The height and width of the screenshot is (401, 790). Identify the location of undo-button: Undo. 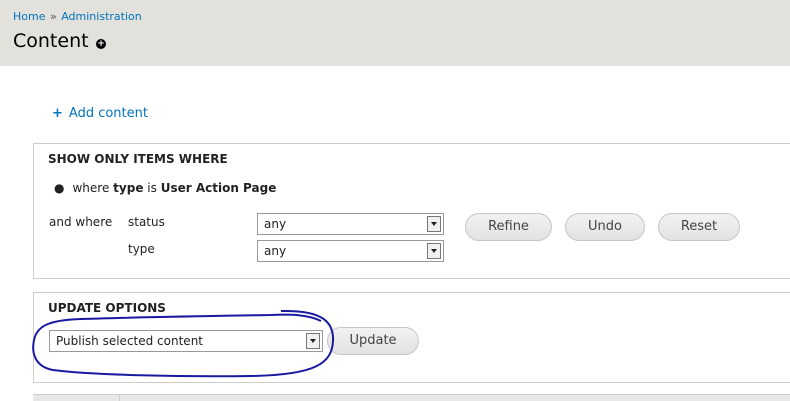
(605, 227).